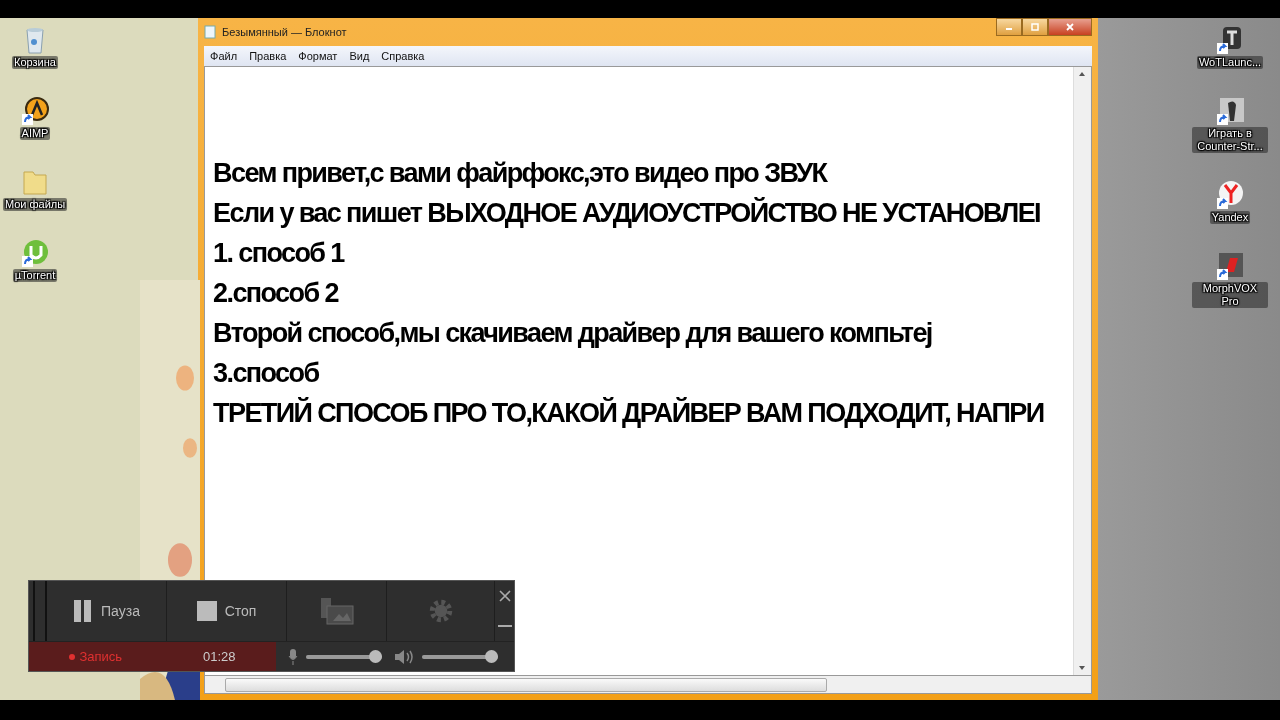  What do you see at coordinates (460, 656) in the screenshot?
I see `volume-slider` at bounding box center [460, 656].